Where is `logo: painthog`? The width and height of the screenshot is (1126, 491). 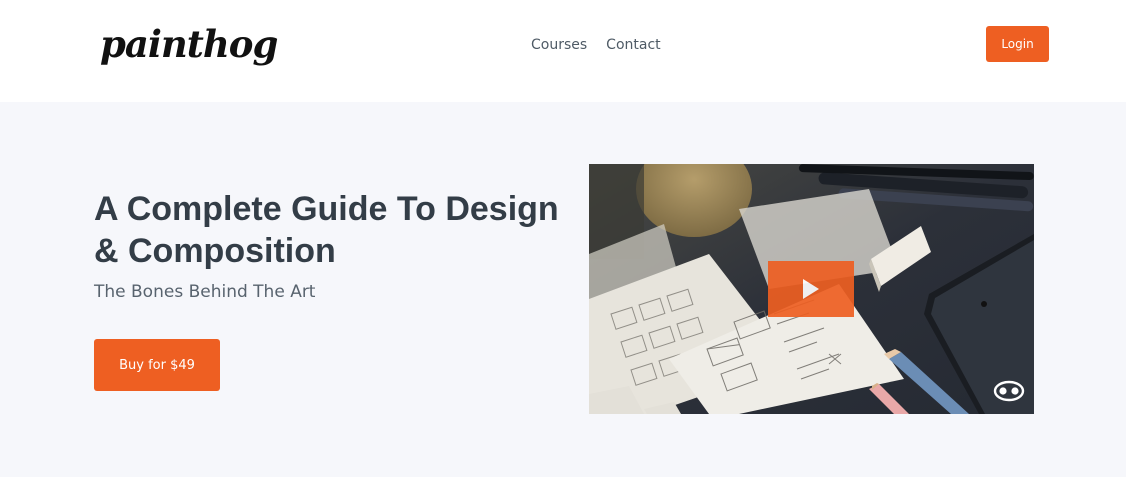 logo: painthog is located at coordinates (193, 44).